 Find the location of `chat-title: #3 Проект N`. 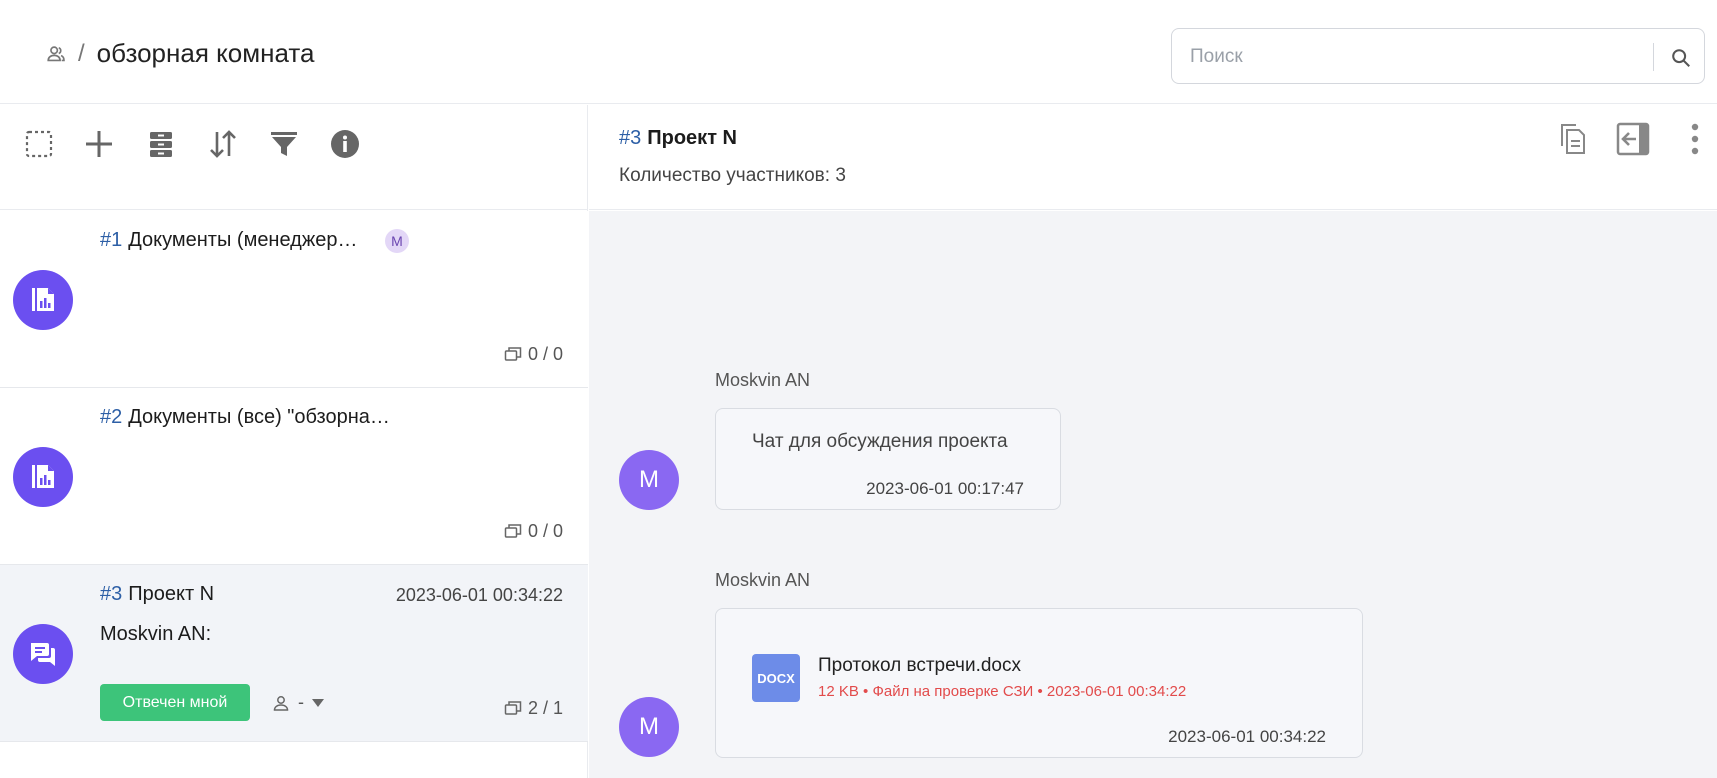

chat-title: #3 Проект N is located at coordinates (157, 594).